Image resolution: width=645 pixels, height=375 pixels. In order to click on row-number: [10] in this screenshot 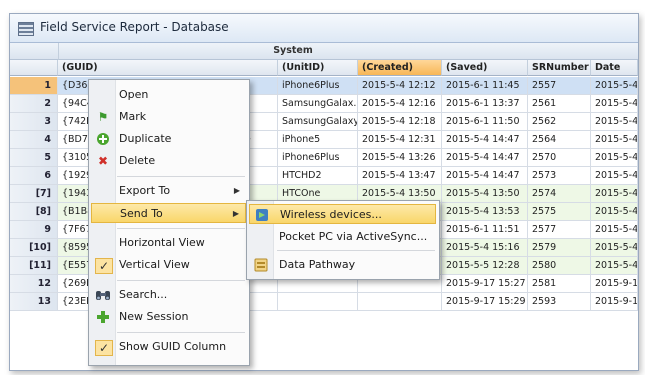, I will do `click(34, 248)`.